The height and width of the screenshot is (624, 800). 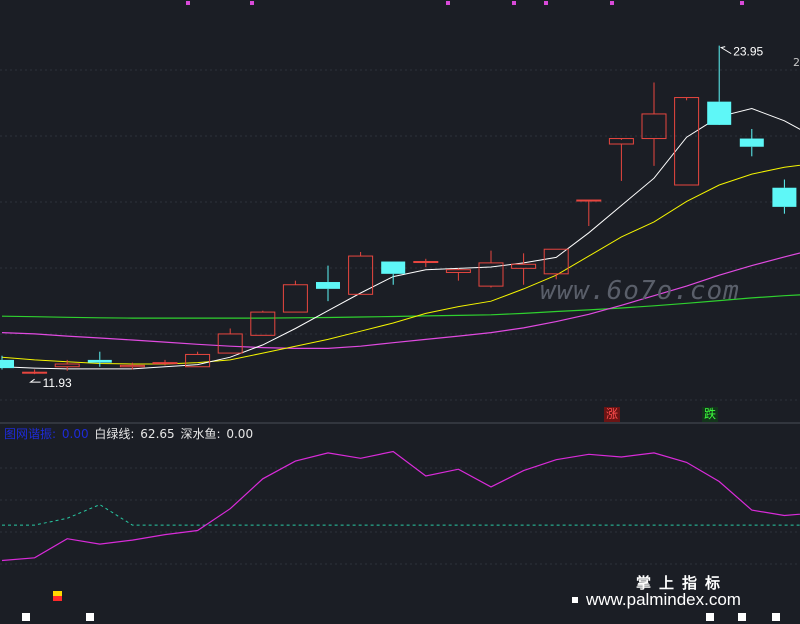 I want to click on legend-value-1: 0.00, so click(x=75, y=434).